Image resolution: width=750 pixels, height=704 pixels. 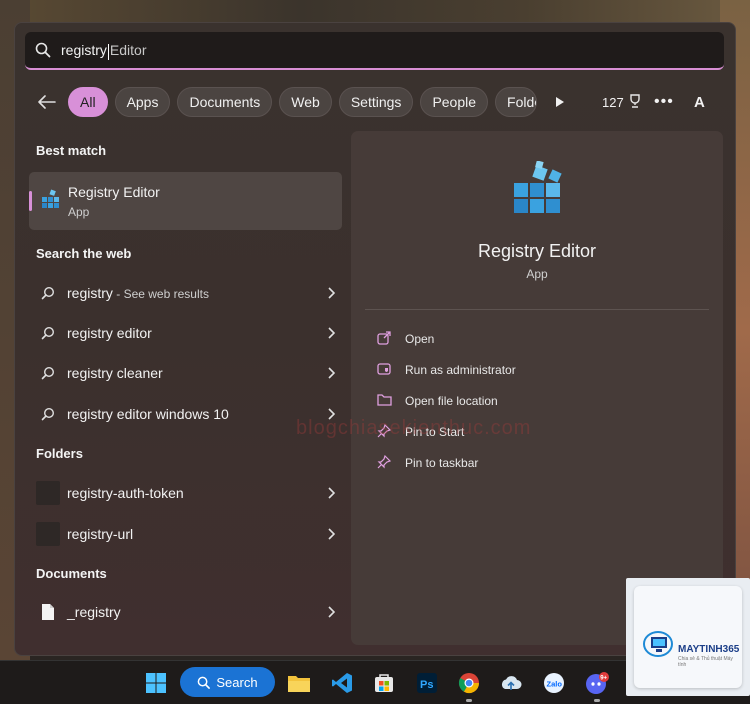 What do you see at coordinates (125, 493) in the screenshot?
I see `folder-result-text: registry-auth-token` at bounding box center [125, 493].